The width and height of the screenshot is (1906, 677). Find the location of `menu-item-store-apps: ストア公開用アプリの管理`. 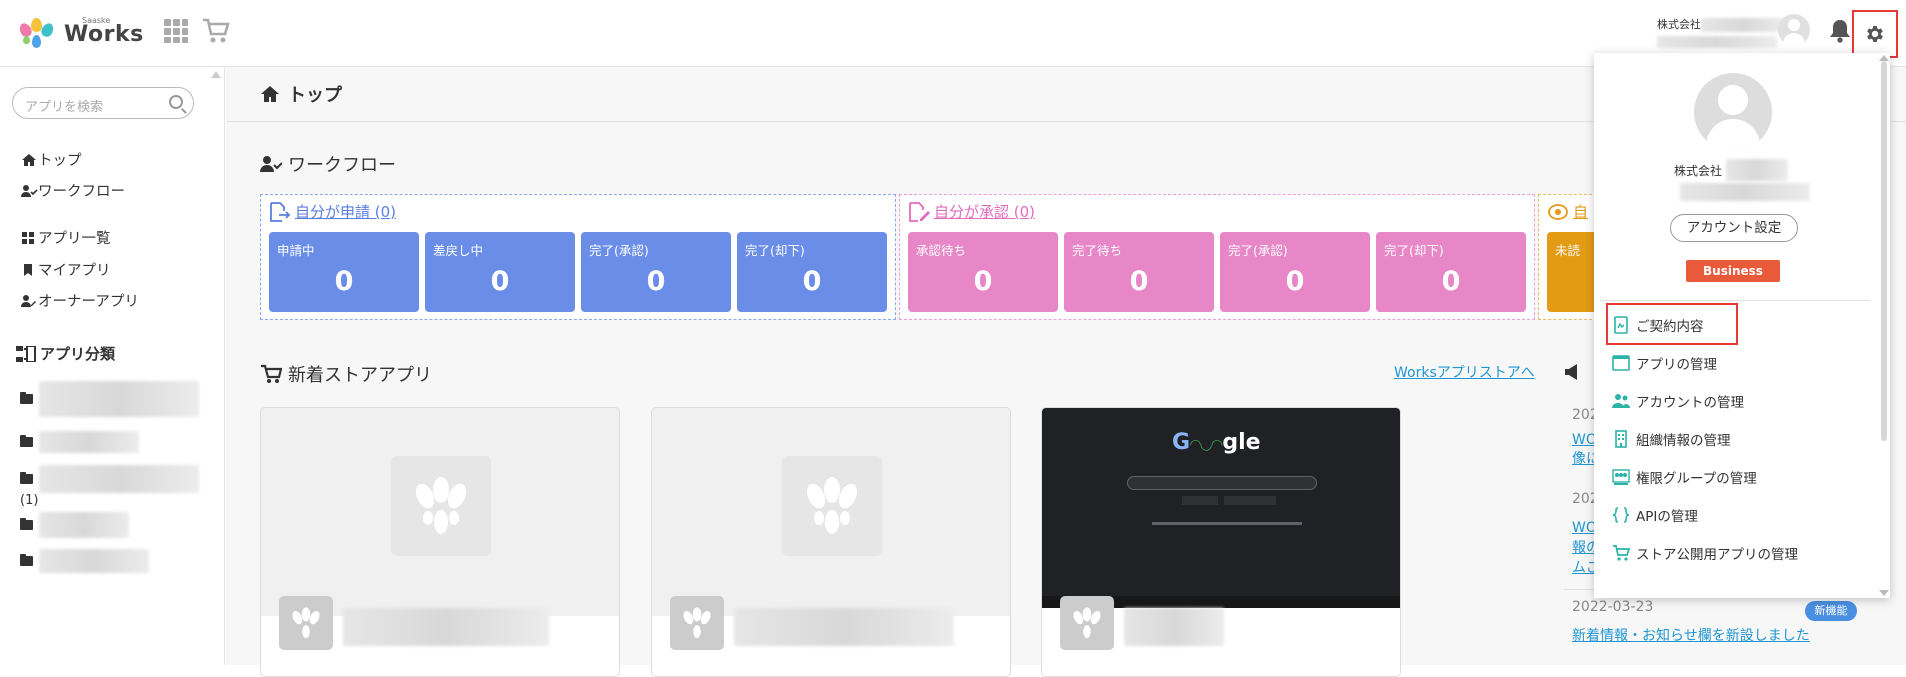

menu-item-store-apps: ストア公開用アプリの管理 is located at coordinates (1705, 553).